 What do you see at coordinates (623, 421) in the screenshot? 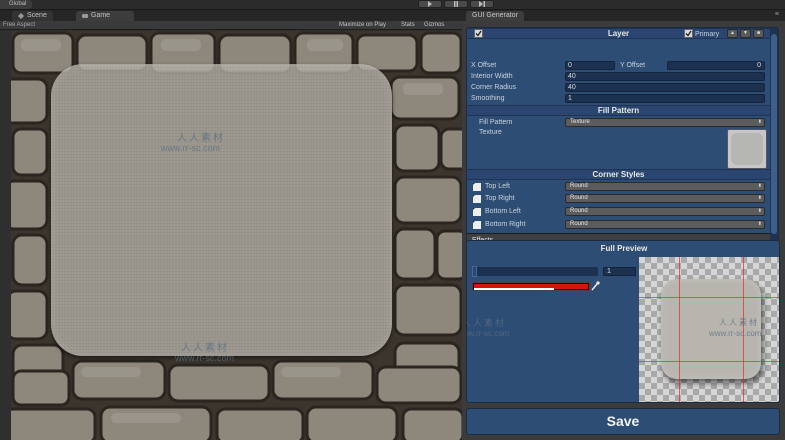
I see `save-button: Save` at bounding box center [623, 421].